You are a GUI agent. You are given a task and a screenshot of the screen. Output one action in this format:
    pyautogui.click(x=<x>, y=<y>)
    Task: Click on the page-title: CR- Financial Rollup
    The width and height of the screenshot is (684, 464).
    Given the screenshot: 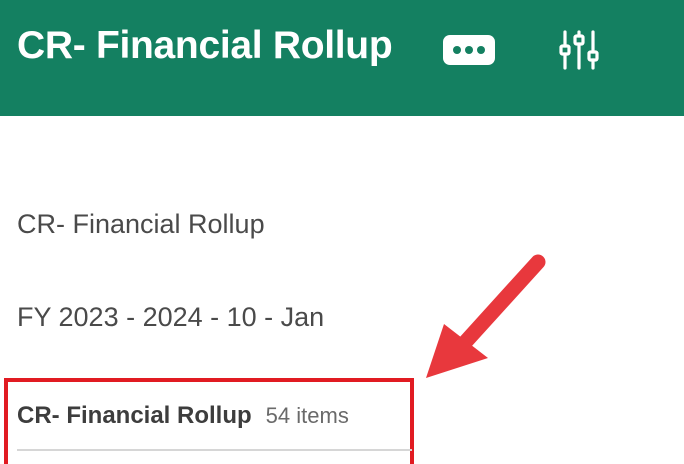 What is the action you would take?
    pyautogui.click(x=205, y=45)
    